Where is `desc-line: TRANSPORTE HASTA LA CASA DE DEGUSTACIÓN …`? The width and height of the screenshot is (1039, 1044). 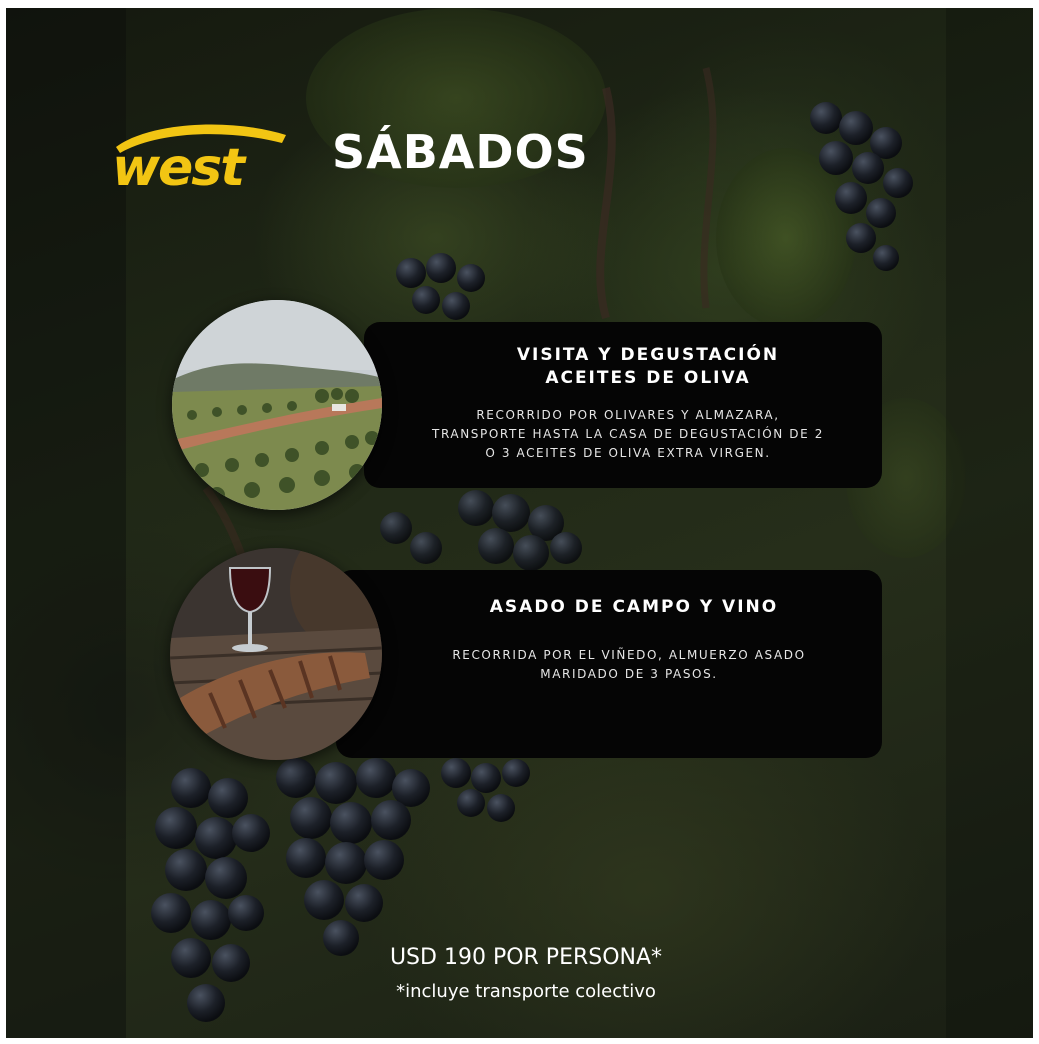
desc-line: TRANSPORTE HASTA LA CASA DE DEGUSTACIÓN … is located at coordinates (628, 434).